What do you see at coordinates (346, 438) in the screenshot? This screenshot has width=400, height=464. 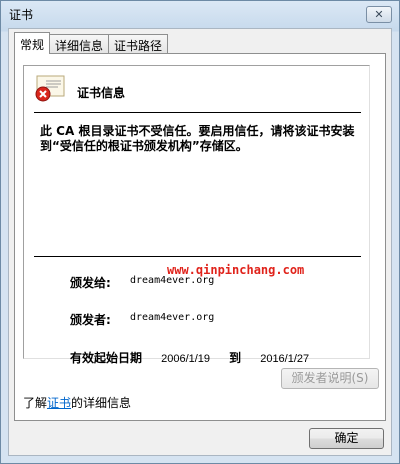 I see `ok-button: 确定` at bounding box center [346, 438].